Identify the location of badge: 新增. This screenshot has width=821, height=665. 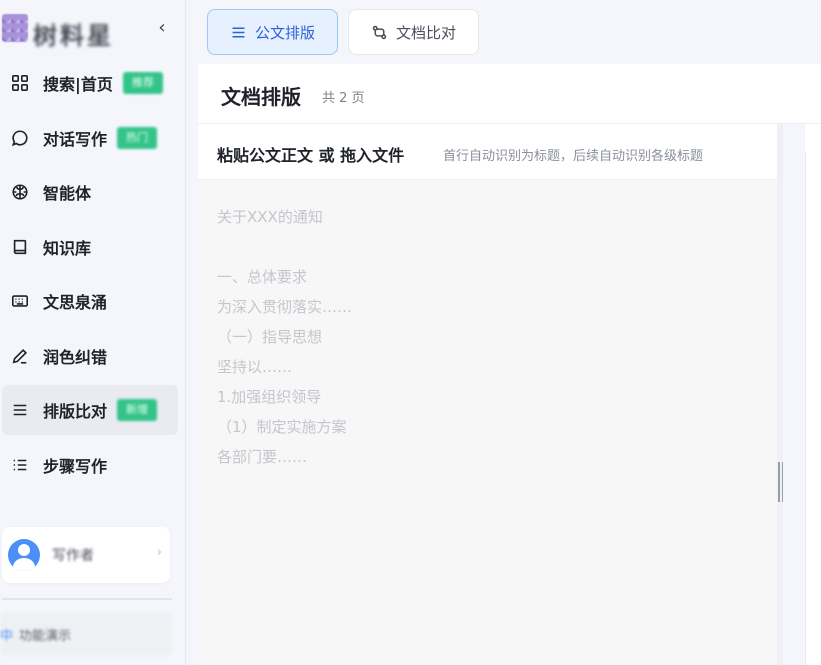
(137, 410).